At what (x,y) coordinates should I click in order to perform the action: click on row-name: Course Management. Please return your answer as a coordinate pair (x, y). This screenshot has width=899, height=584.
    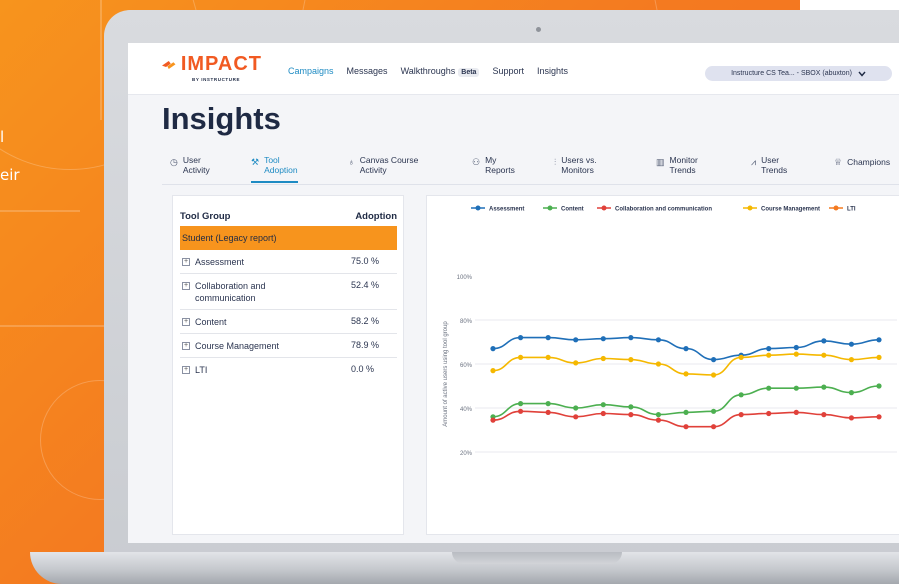
    Looking at the image, I should click on (237, 346).